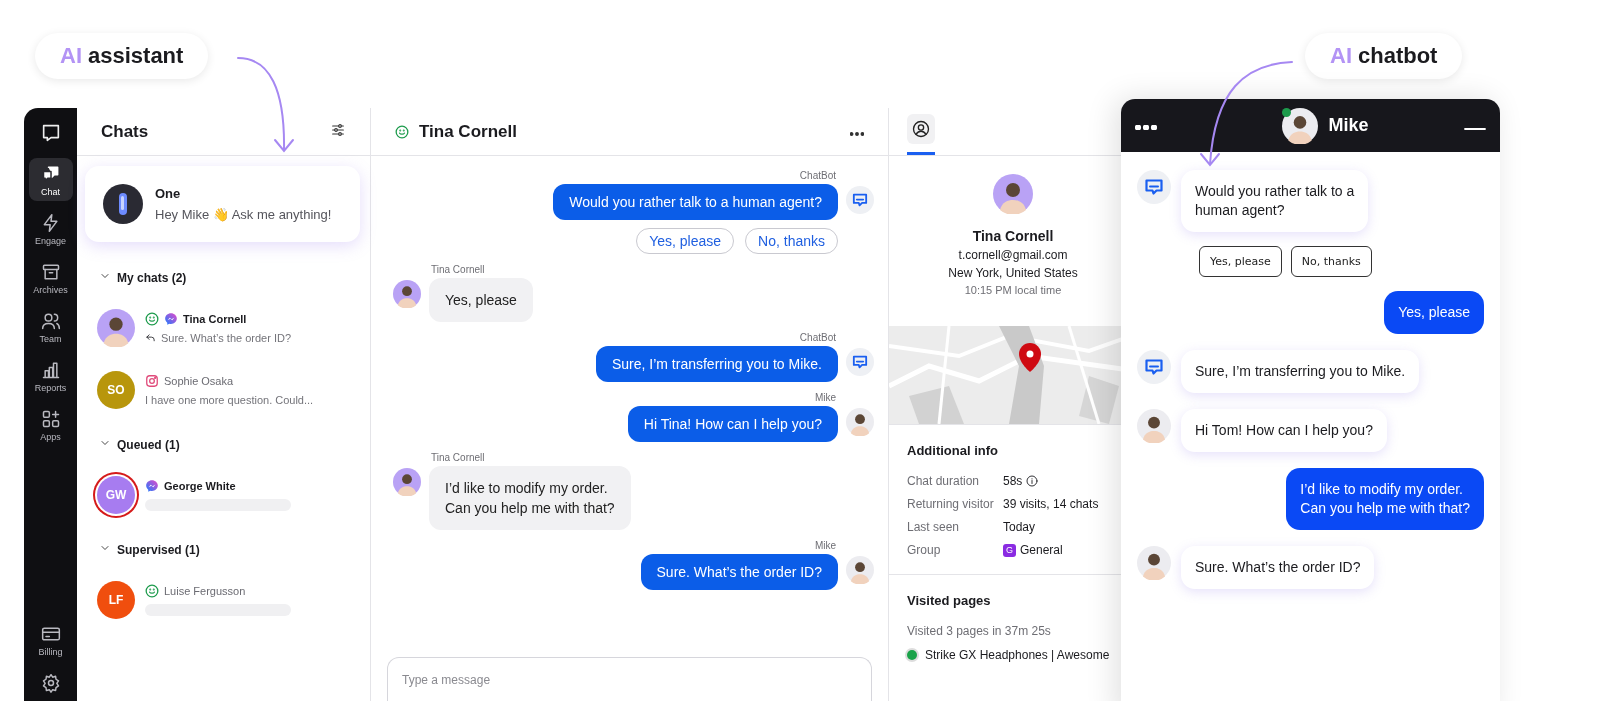 The height and width of the screenshot is (701, 1600). What do you see at coordinates (1051, 504) in the screenshot?
I see `info-value: 39 visits, 14 chats` at bounding box center [1051, 504].